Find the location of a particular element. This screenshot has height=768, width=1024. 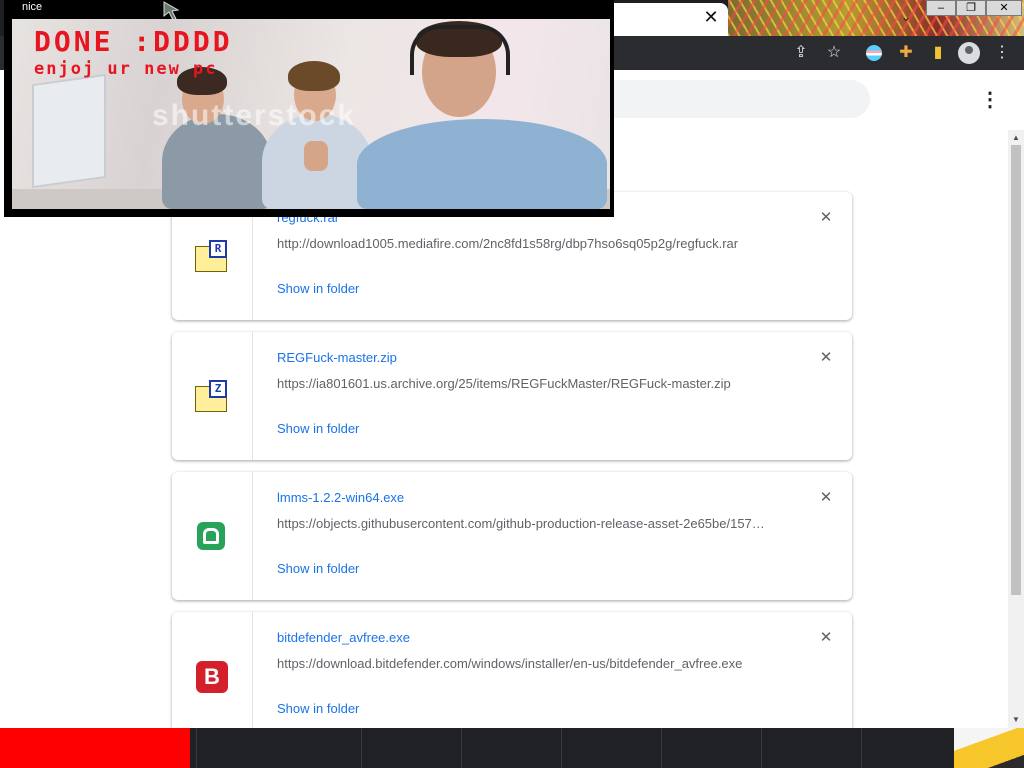

popup-title: nice is located at coordinates (32, 7).